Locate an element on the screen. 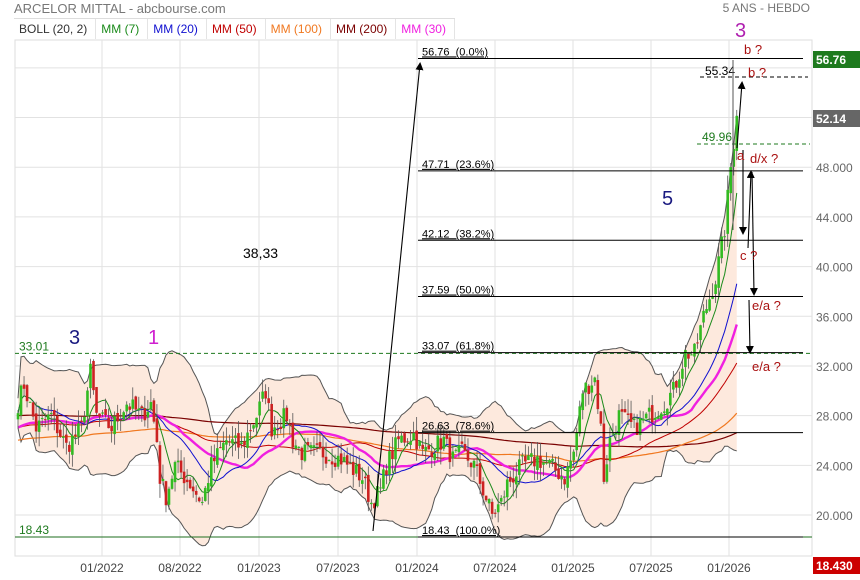 The width and height of the screenshot is (860, 580). x-tick-label: 08/2022 is located at coordinates (180, 568).